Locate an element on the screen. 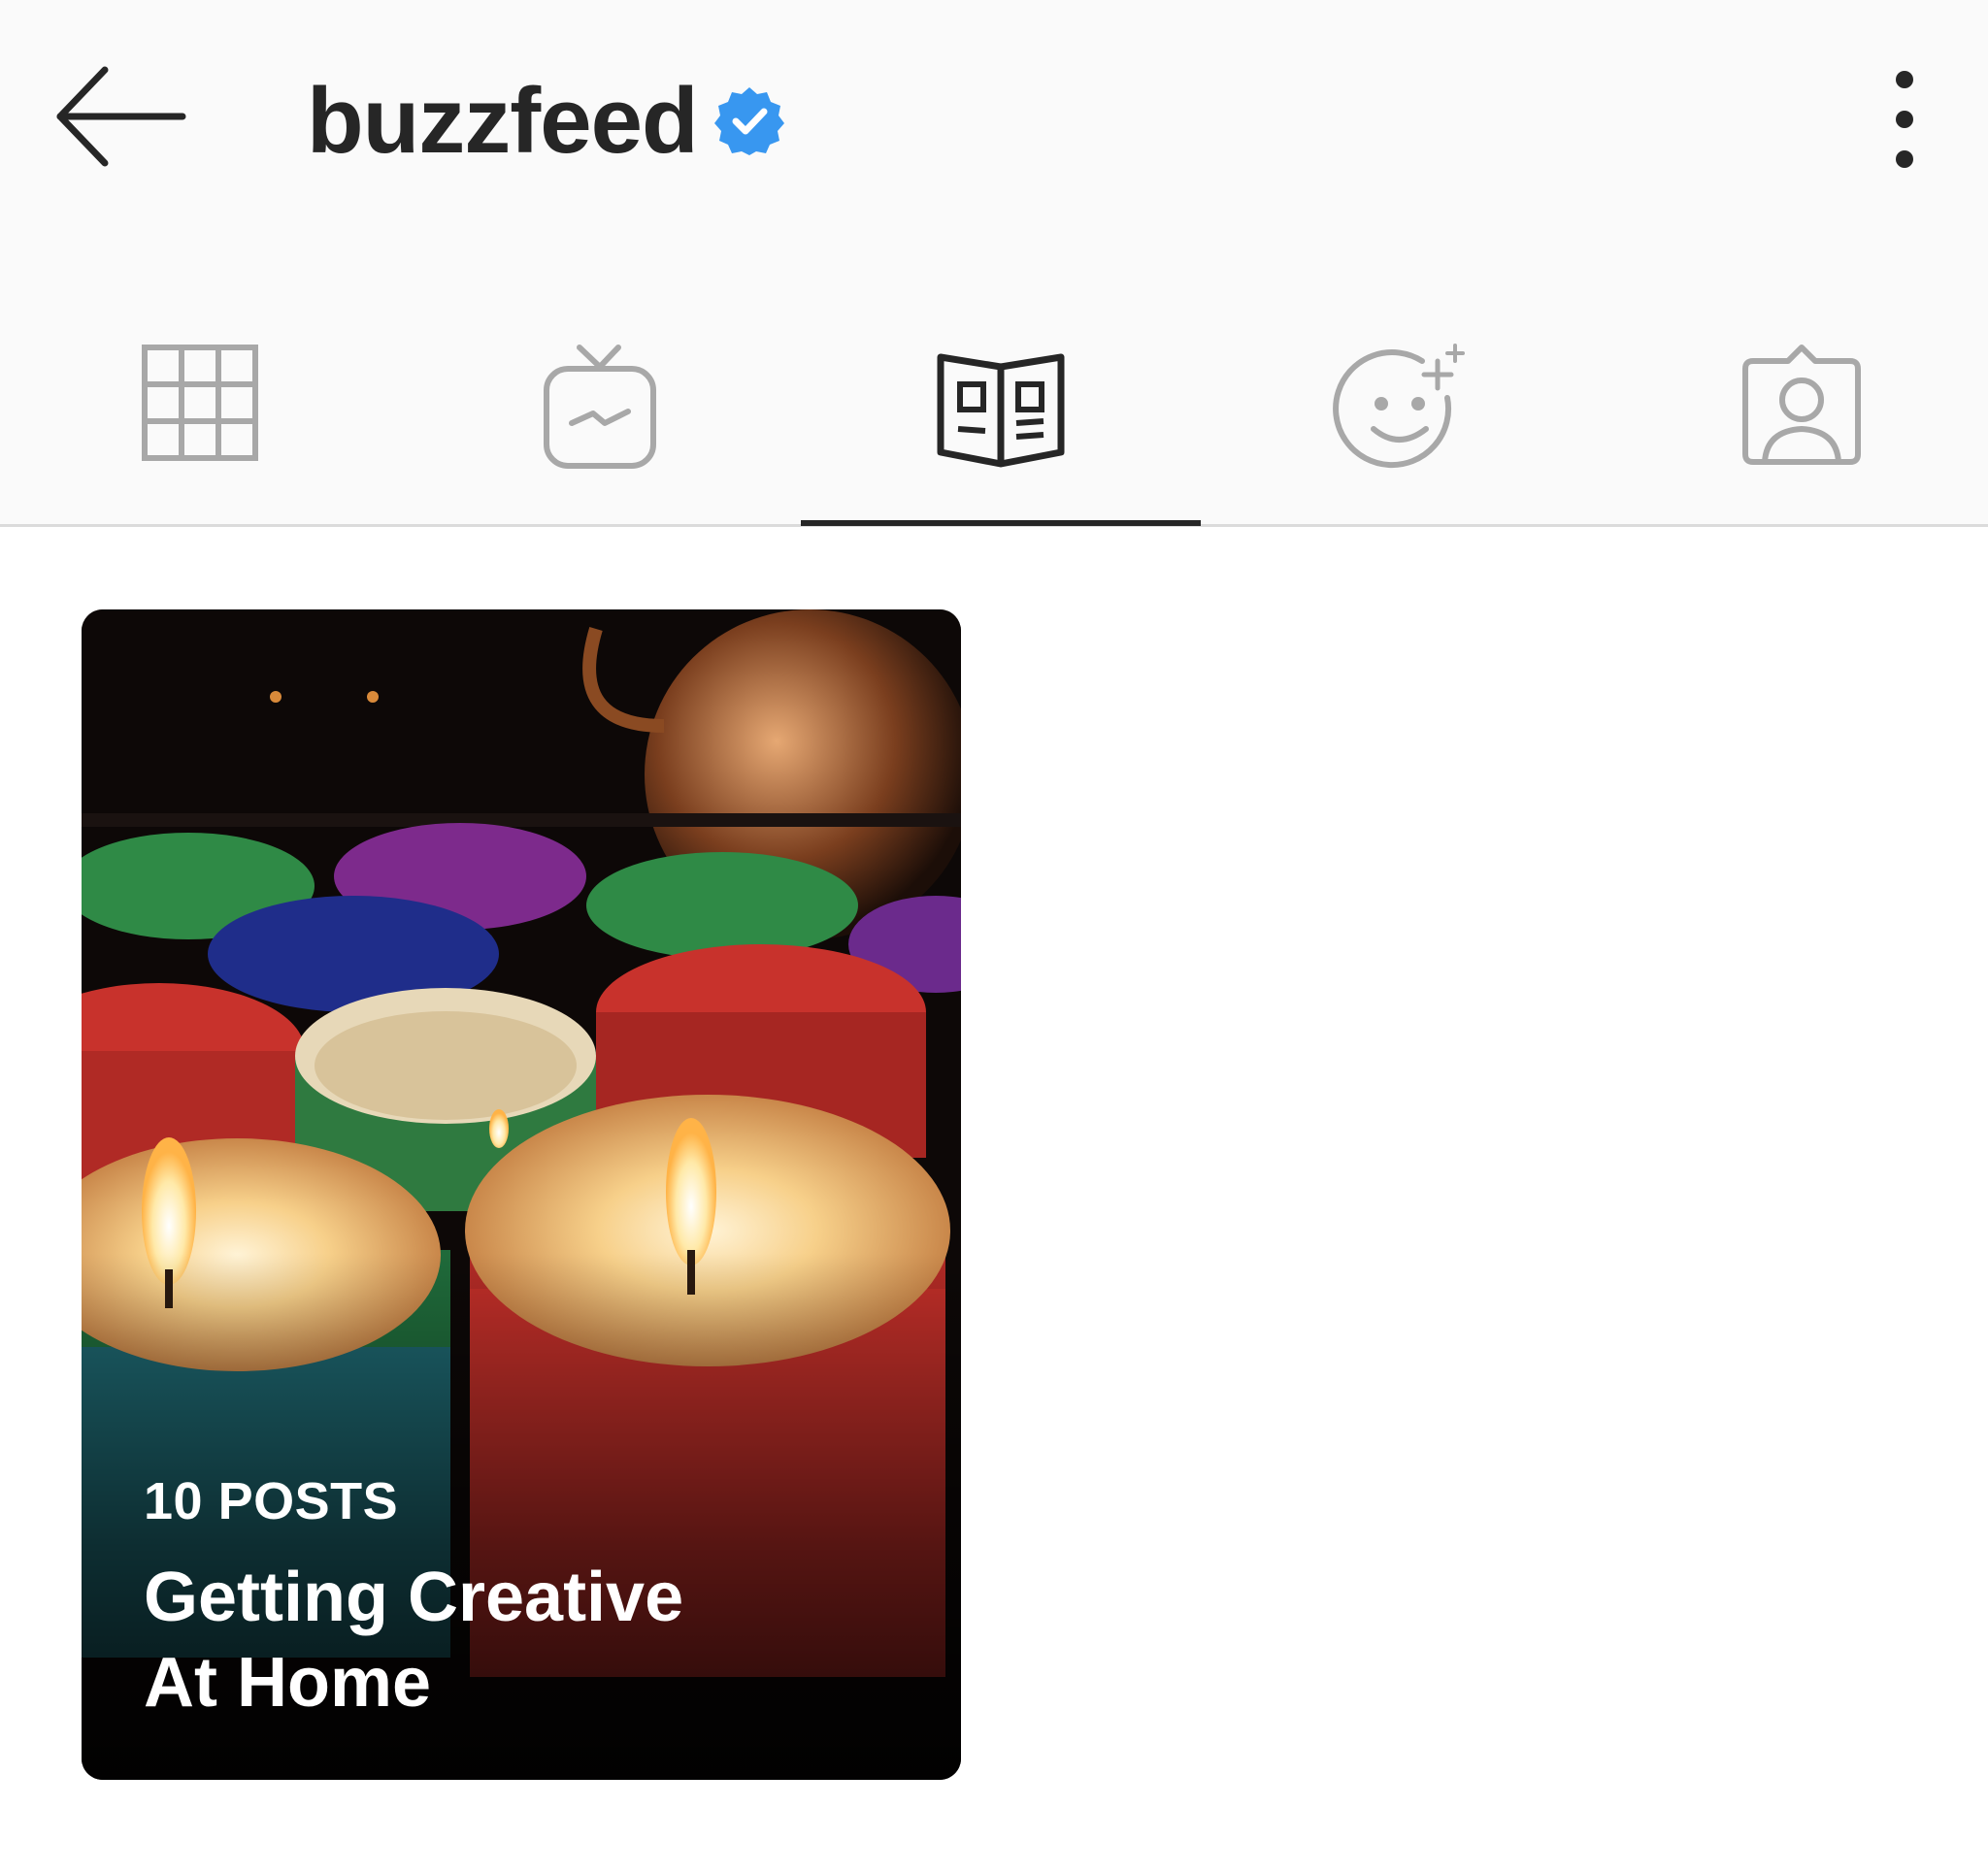  active-tab-indicator is located at coordinates (1001, 523).